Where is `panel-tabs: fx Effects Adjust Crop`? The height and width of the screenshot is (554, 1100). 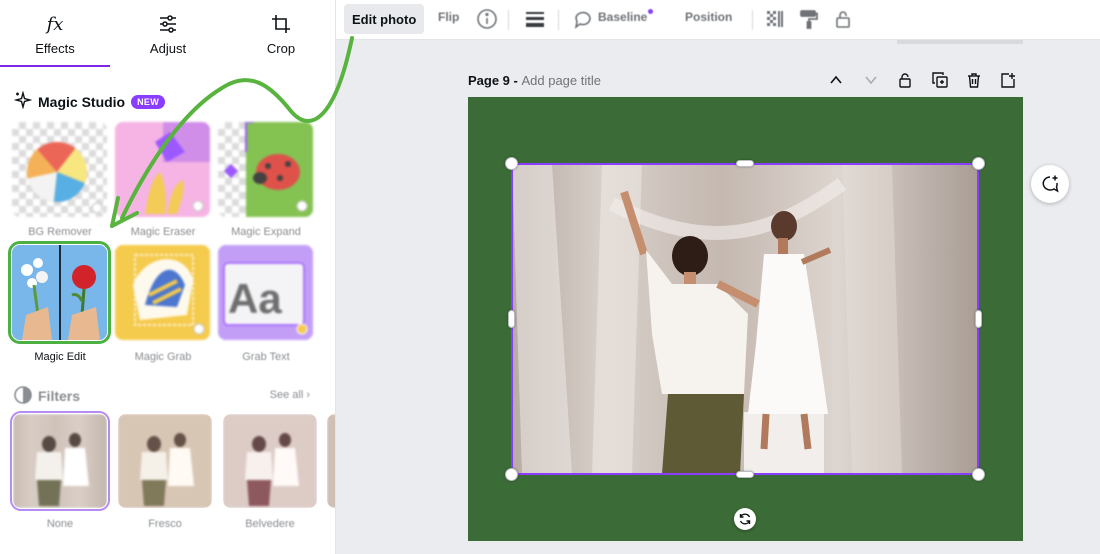 panel-tabs: fx Effects Adjust Crop is located at coordinates (167, 34).